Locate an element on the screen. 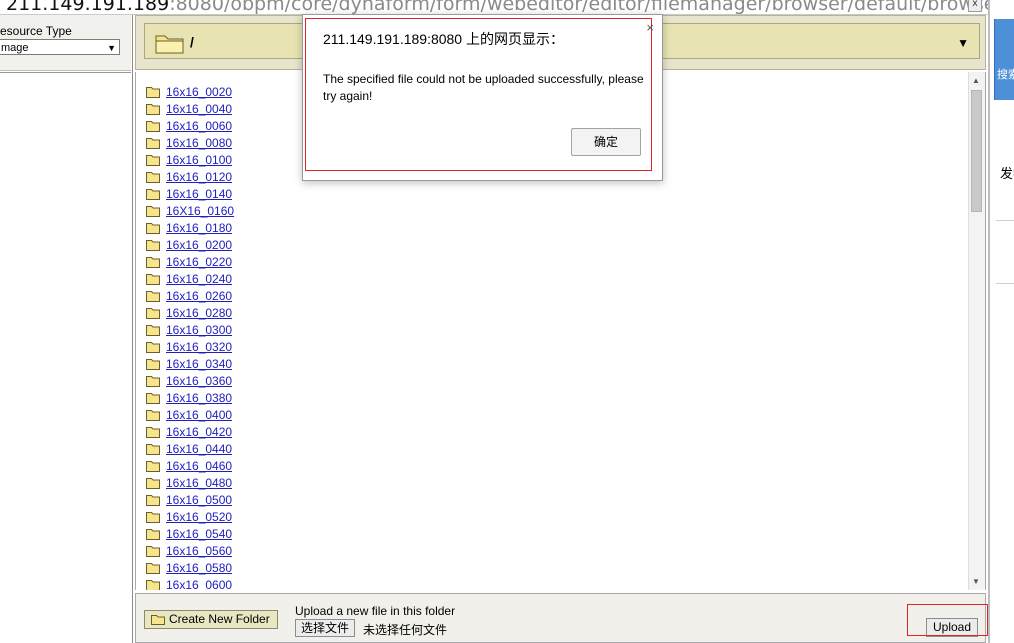  folder-link: 16x16_0180 is located at coordinates (199, 228).